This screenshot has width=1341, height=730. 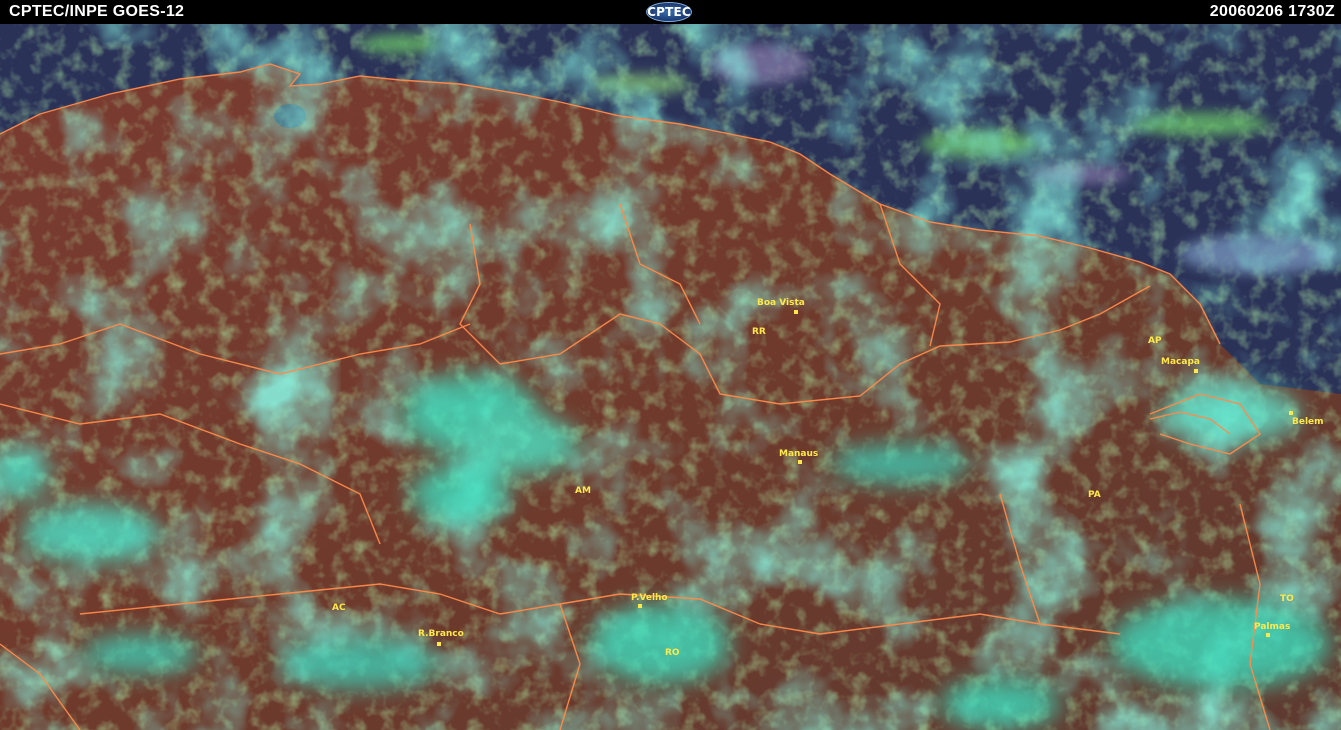 What do you see at coordinates (97, 11) in the screenshot?
I see `source-label: CPTEC/INPE GOES-12` at bounding box center [97, 11].